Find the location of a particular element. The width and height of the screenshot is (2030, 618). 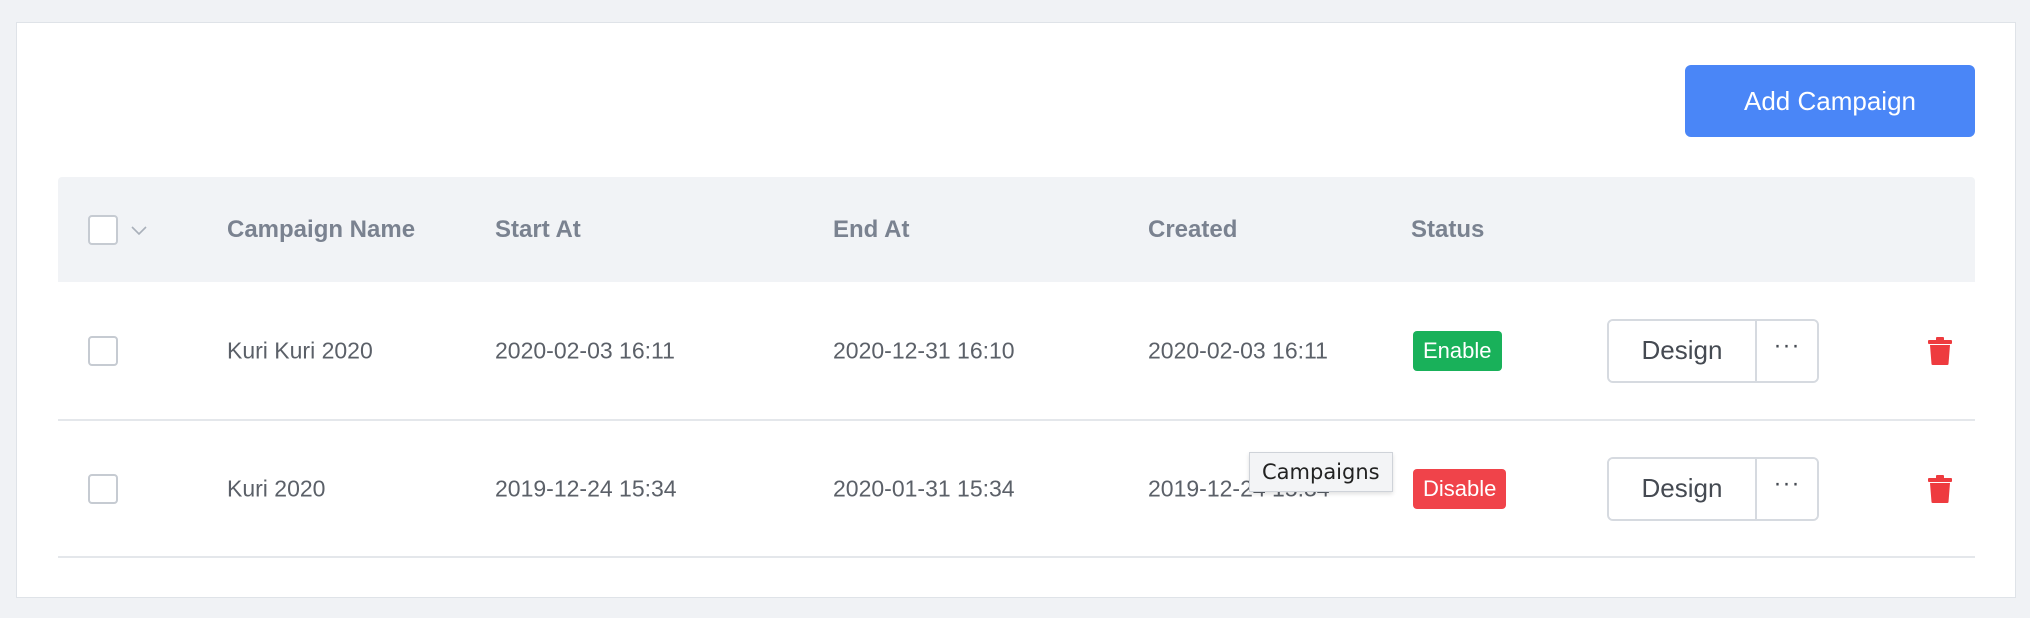

header-status: Status is located at coordinates (1447, 230).